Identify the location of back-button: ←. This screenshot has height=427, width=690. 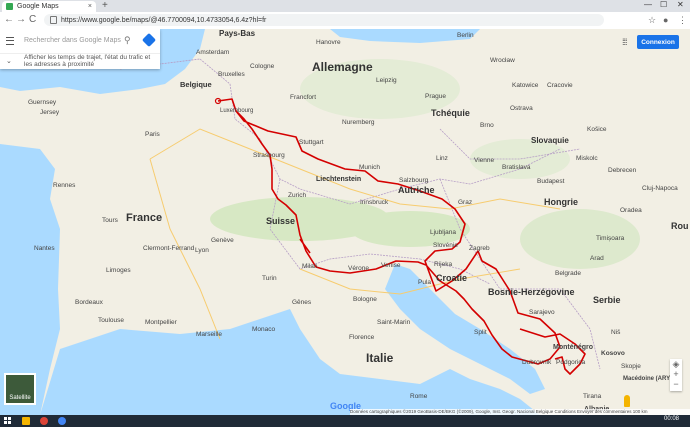
(9, 19).